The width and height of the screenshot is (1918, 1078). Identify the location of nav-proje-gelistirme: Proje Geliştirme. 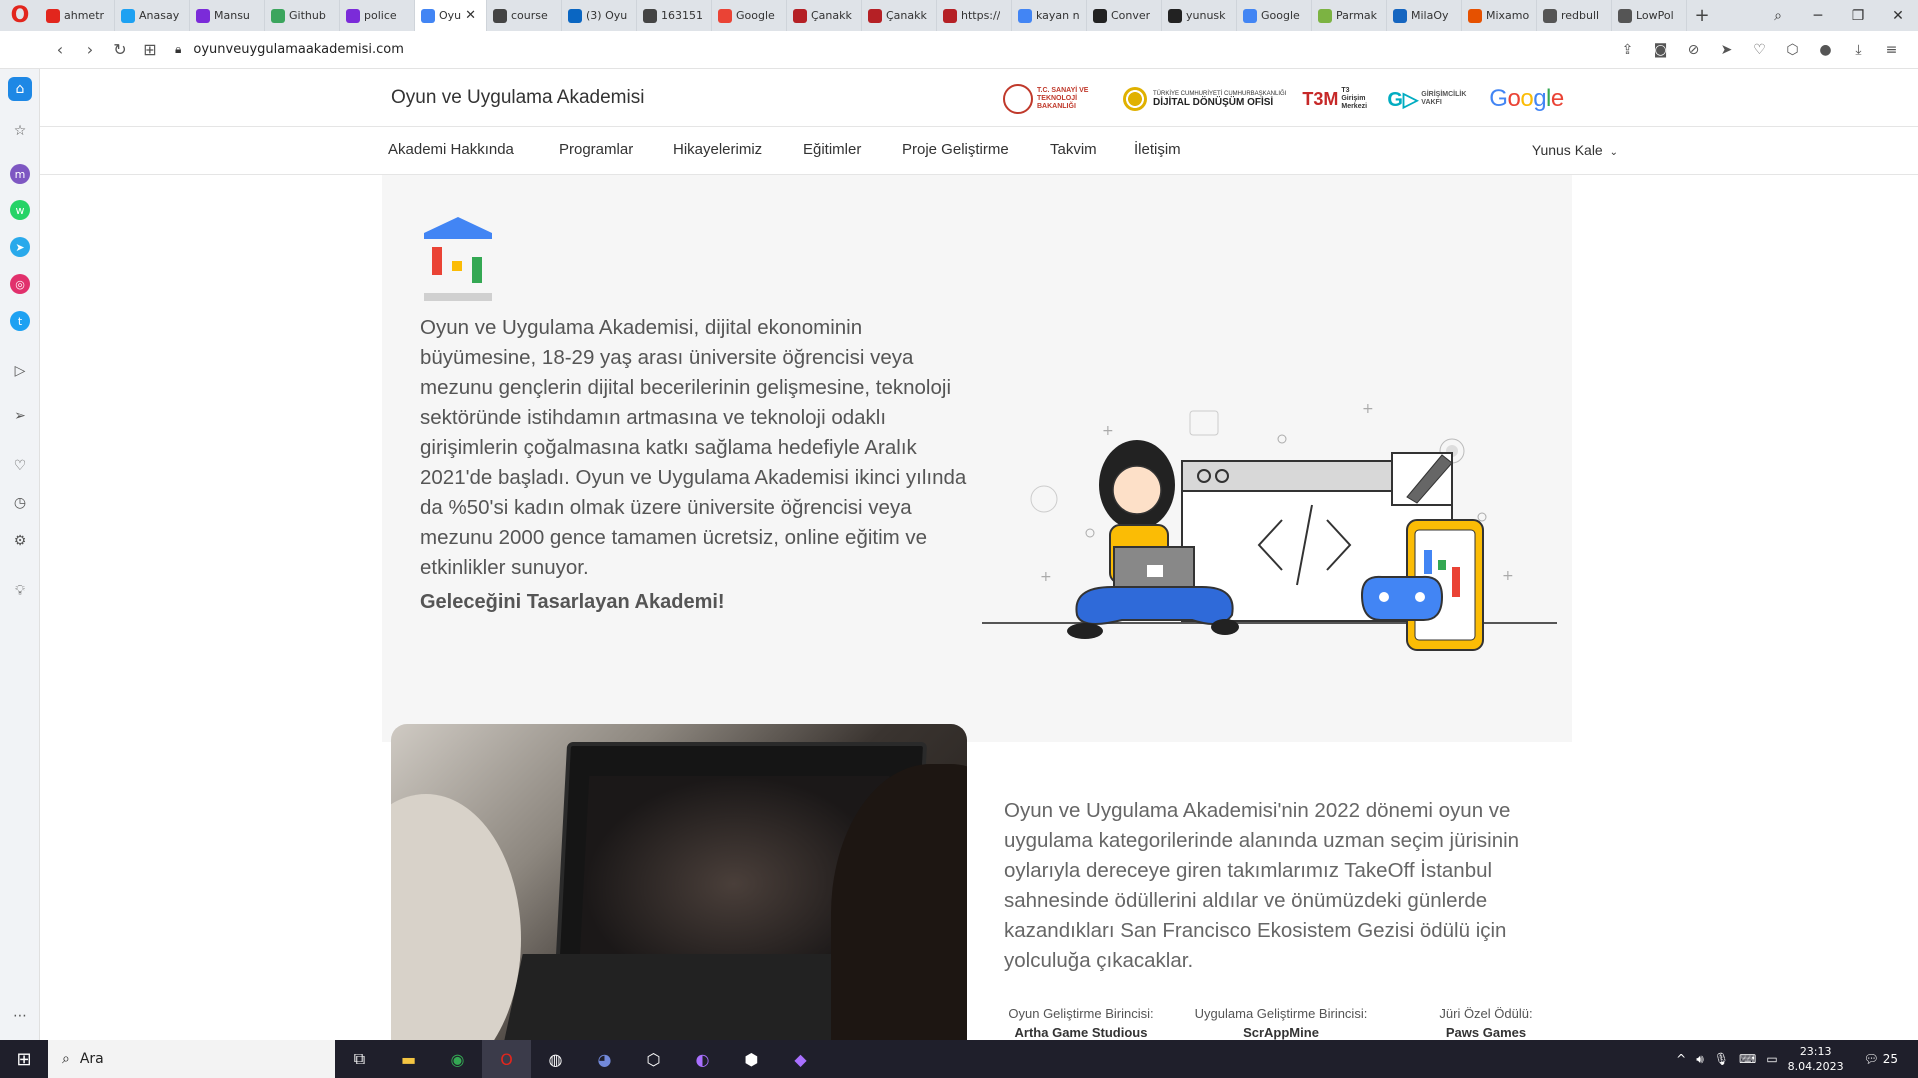
(955, 149).